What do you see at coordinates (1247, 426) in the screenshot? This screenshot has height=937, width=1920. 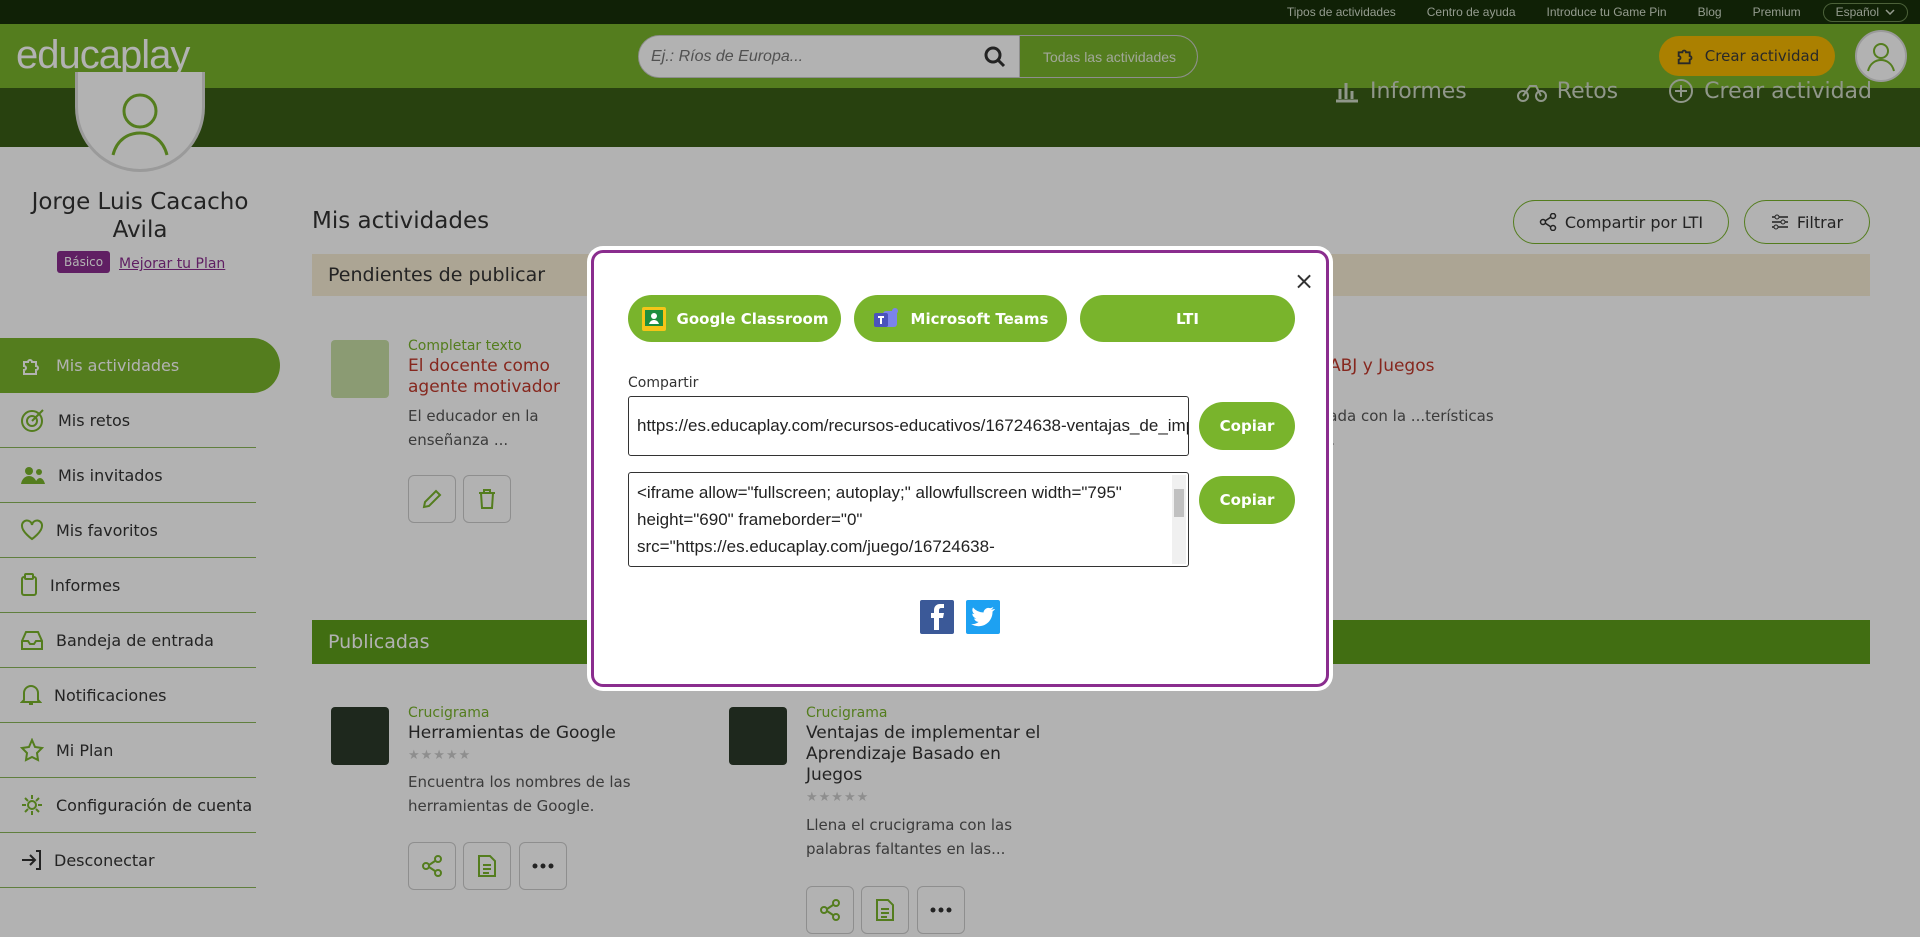 I see `copy-url-button: Copiar` at bounding box center [1247, 426].